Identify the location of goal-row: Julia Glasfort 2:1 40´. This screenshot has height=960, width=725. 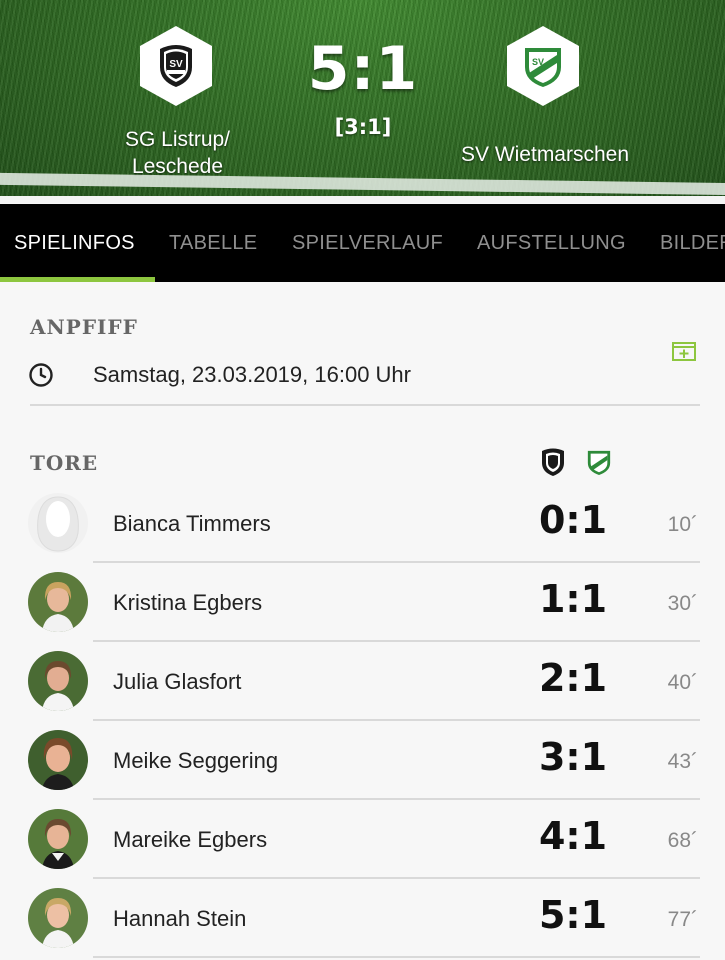
(362, 681).